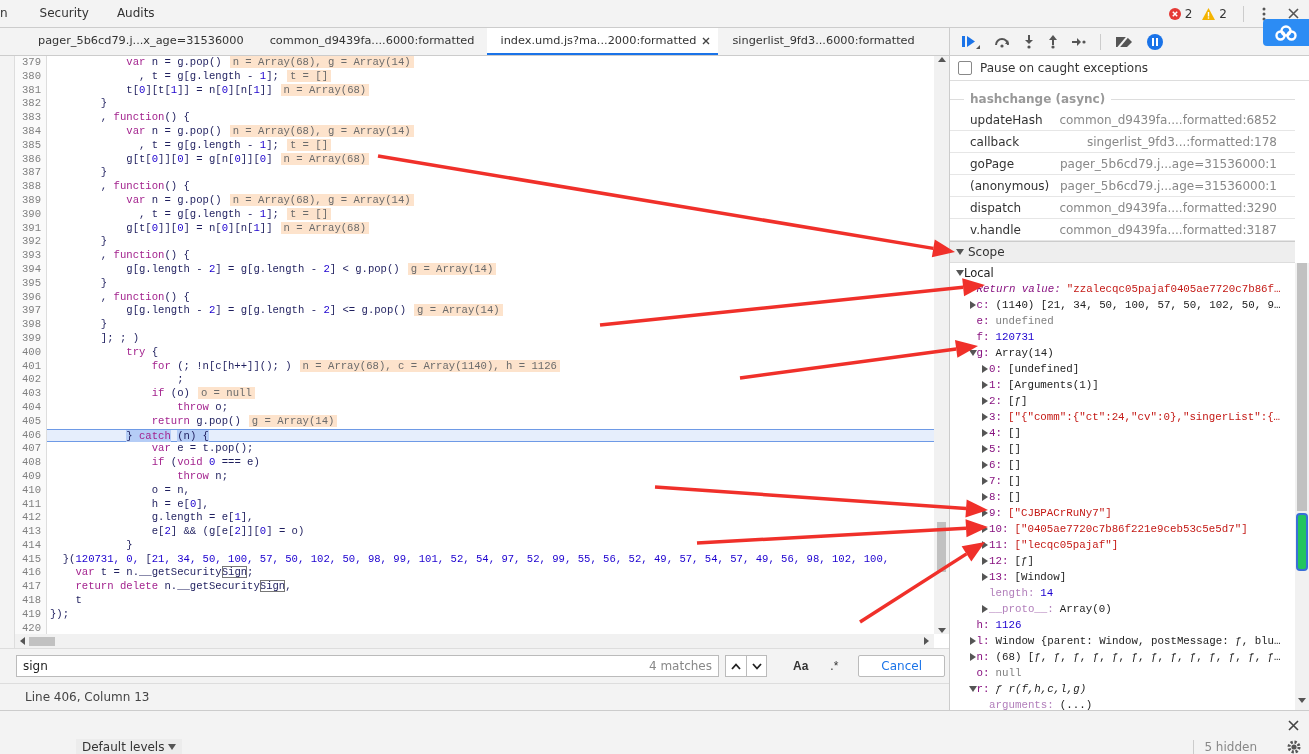 The height and width of the screenshot is (754, 1309). What do you see at coordinates (834, 666) in the screenshot?
I see `regex-button: .*` at bounding box center [834, 666].